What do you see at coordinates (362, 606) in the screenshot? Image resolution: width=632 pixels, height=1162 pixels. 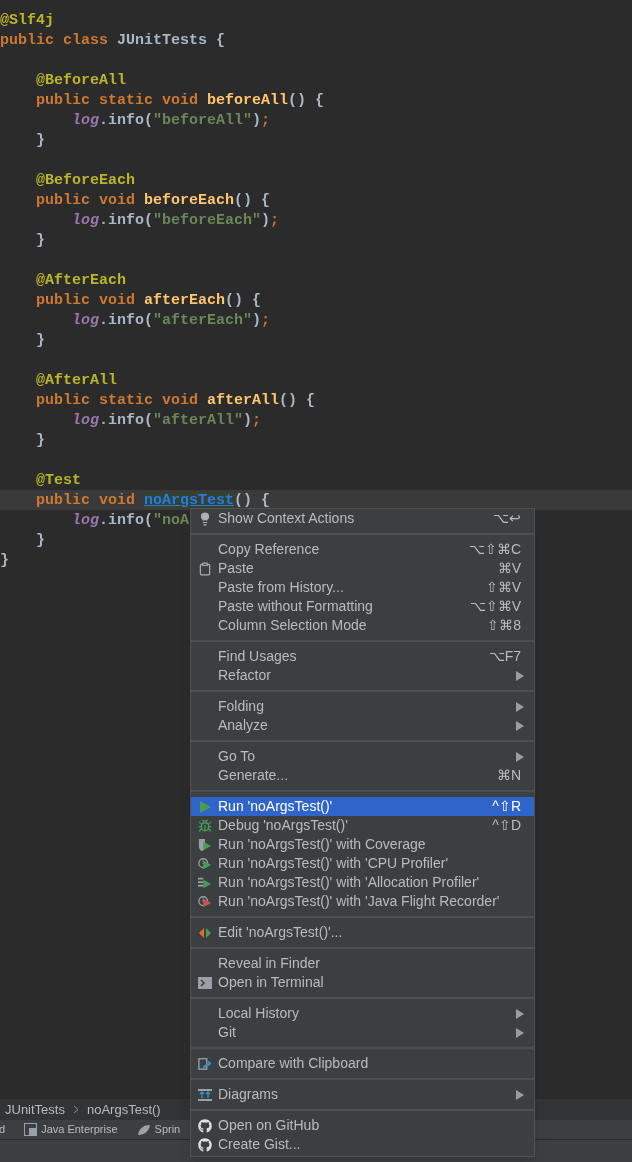 I see `menu-item: Paste without Formatting ⌥⇧⌘V` at bounding box center [362, 606].